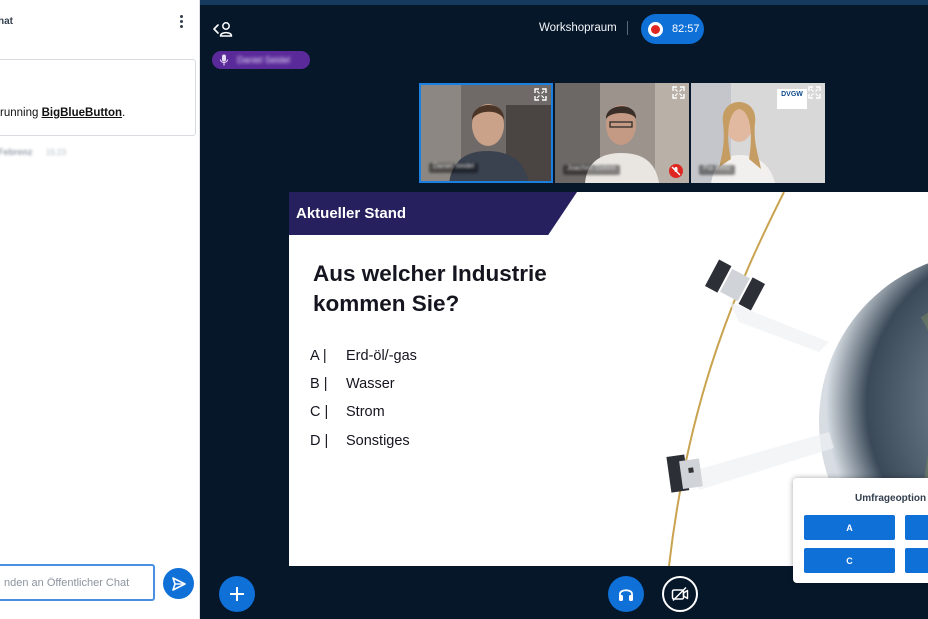  Describe the element at coordinates (365, 412) in the screenshot. I see `option-text: Strom` at that location.